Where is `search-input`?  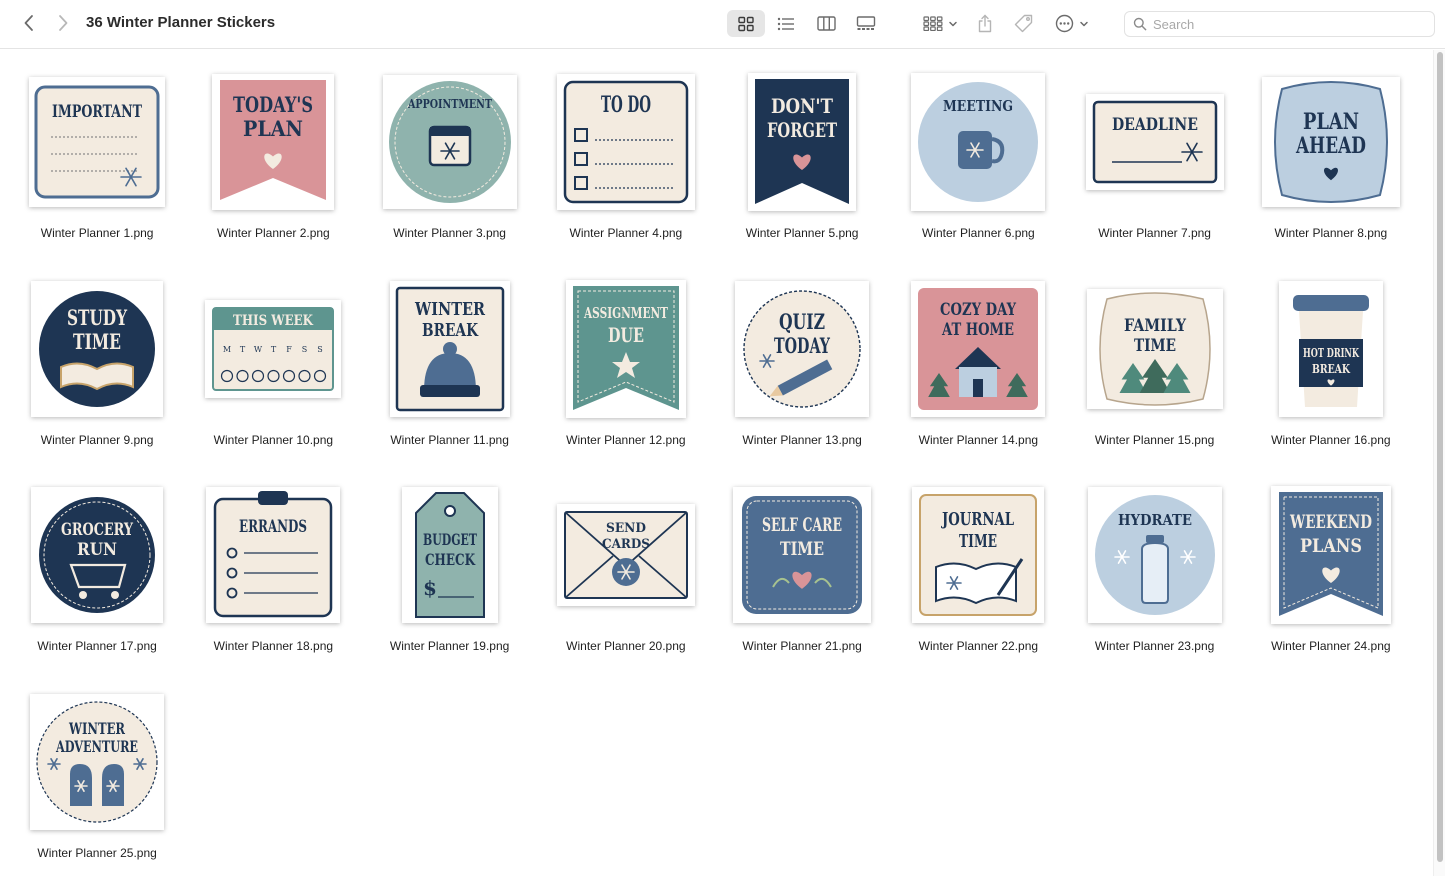 search-input is located at coordinates (1288, 24).